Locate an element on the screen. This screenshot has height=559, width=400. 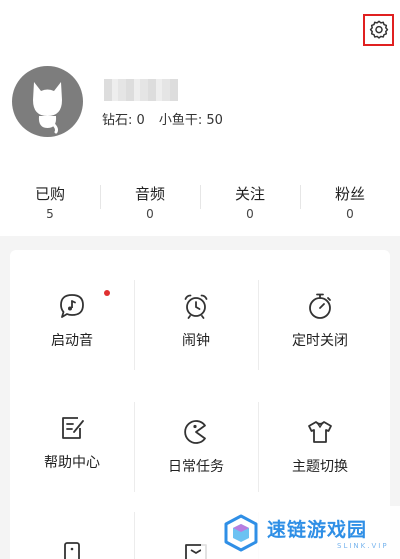
tile-startup-sound: 启动音 is located at coordinates (72, 321).